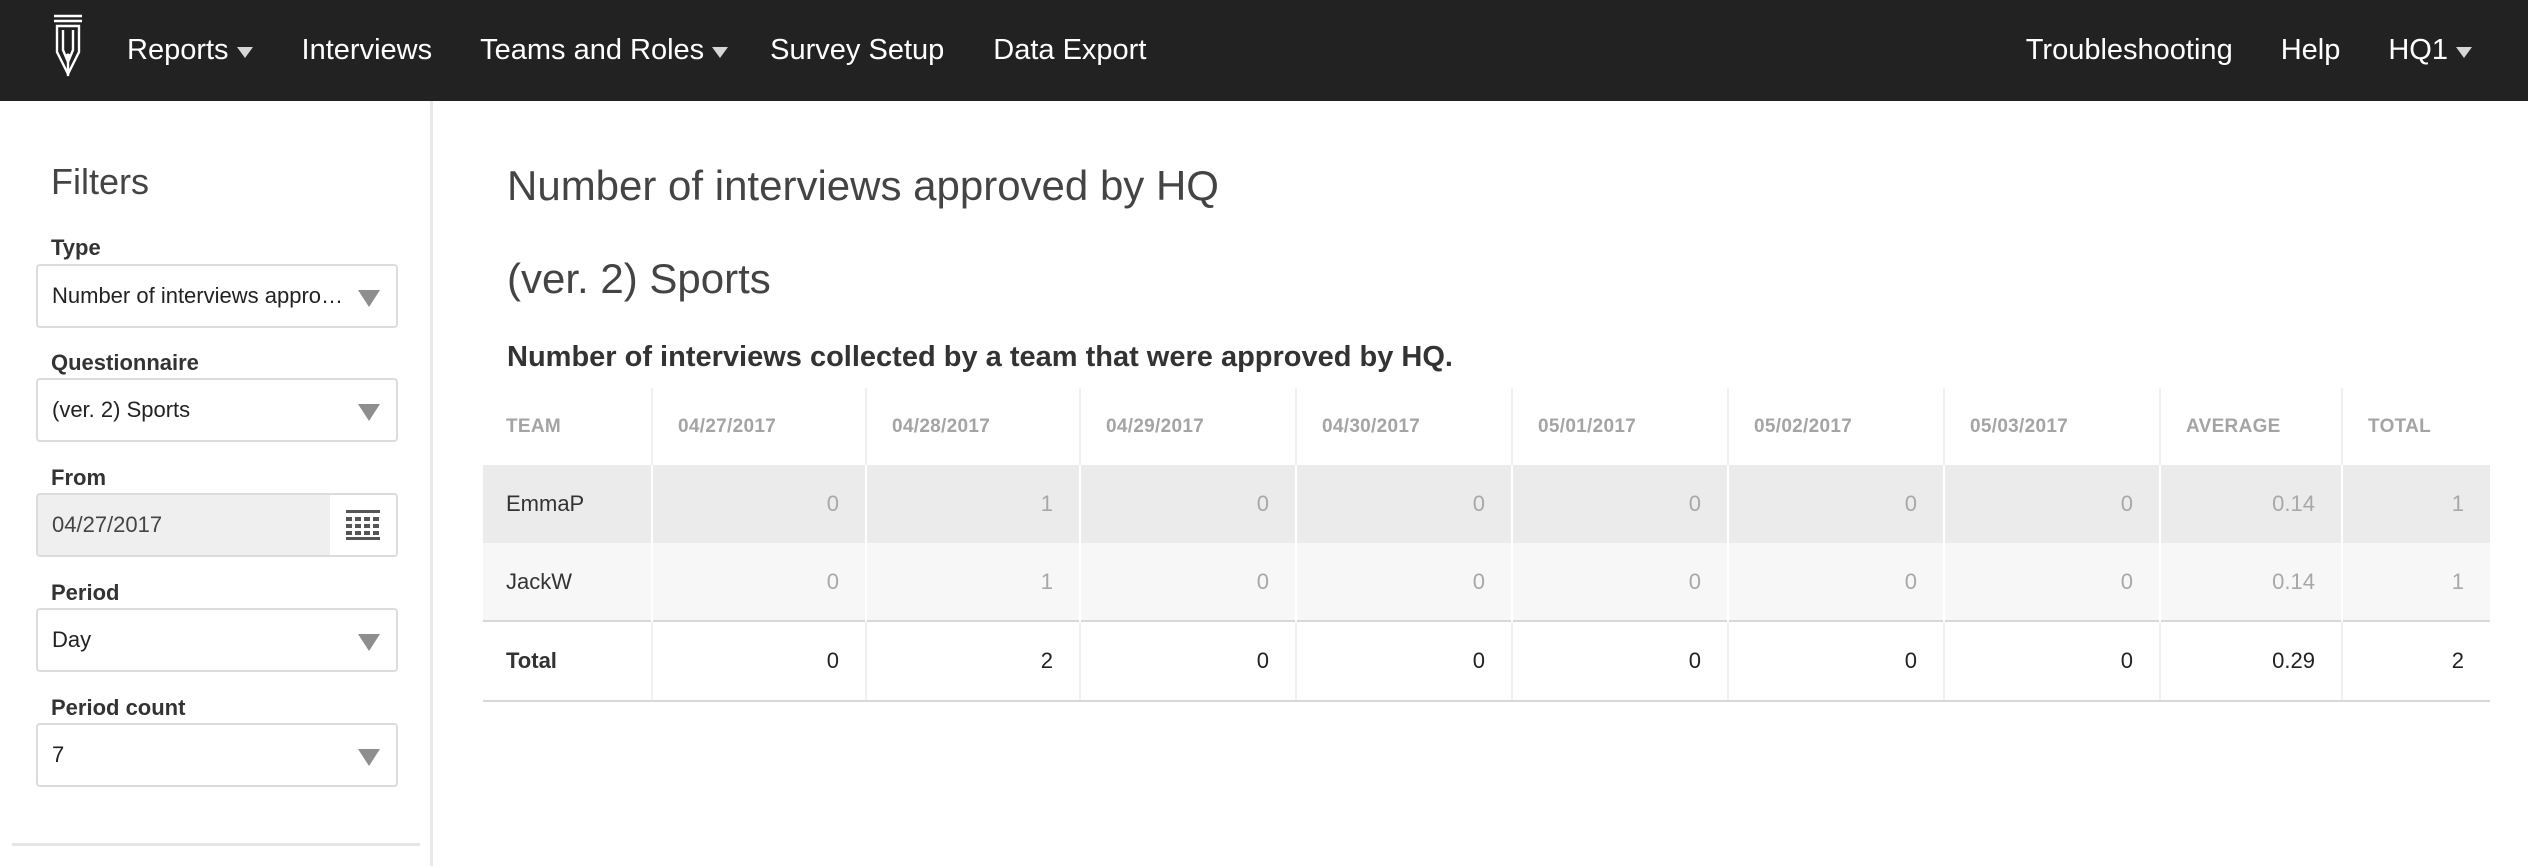 The width and height of the screenshot is (2528, 866). I want to click on table-total-row: Total 0 2 0 0 0 0 0 0.29 2, so click(1486, 661).